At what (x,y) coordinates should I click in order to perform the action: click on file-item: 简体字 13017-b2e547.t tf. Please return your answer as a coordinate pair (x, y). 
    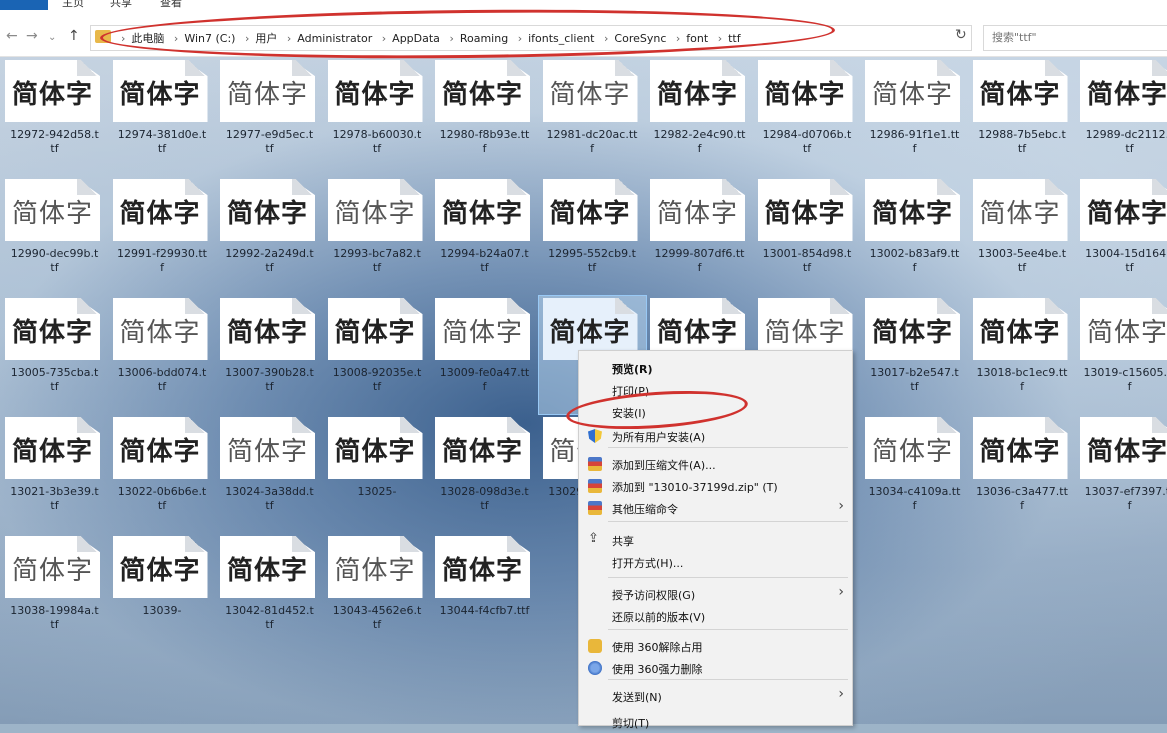
    Looking at the image, I should click on (914, 355).